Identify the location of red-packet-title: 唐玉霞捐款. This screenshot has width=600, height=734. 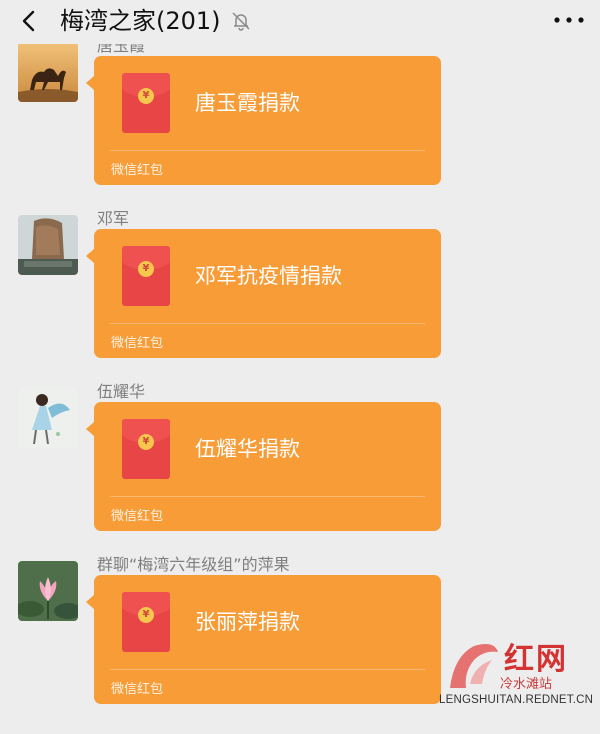
(247, 103).